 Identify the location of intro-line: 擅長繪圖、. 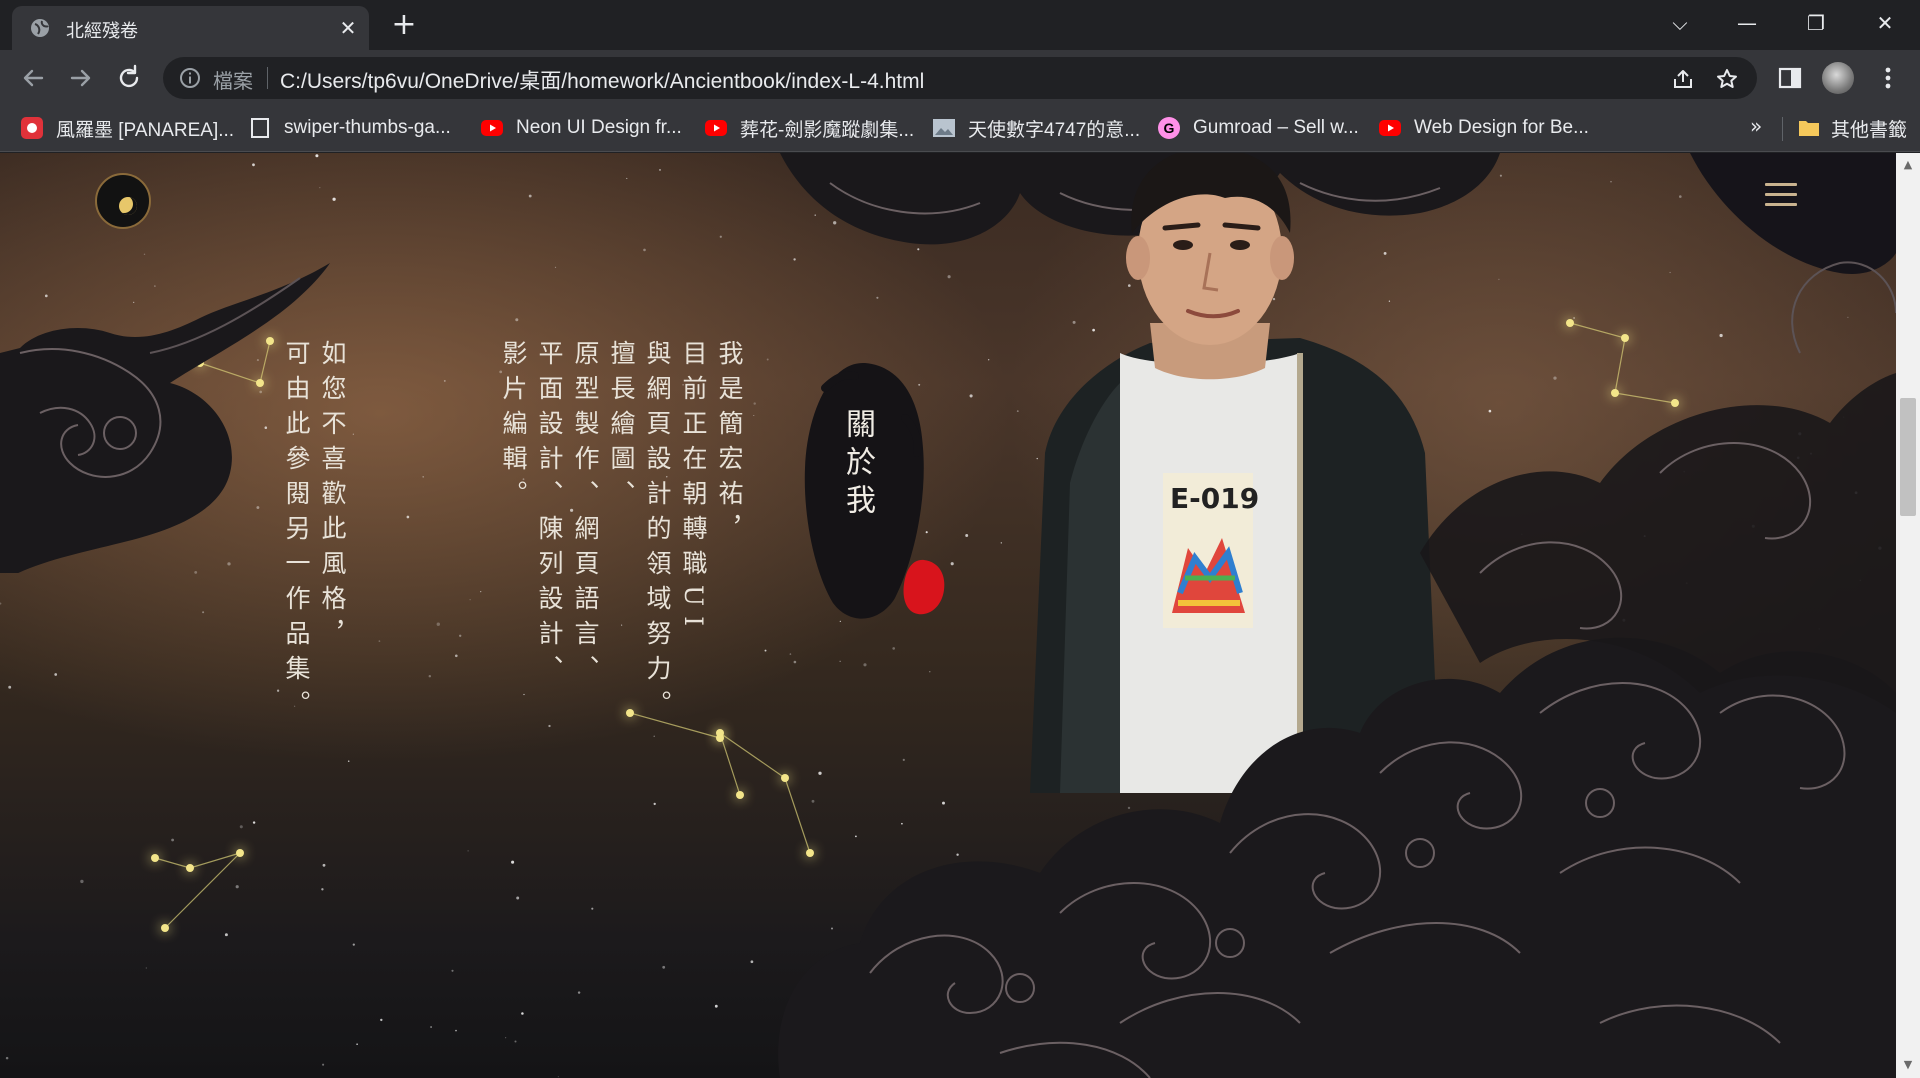
(621, 427).